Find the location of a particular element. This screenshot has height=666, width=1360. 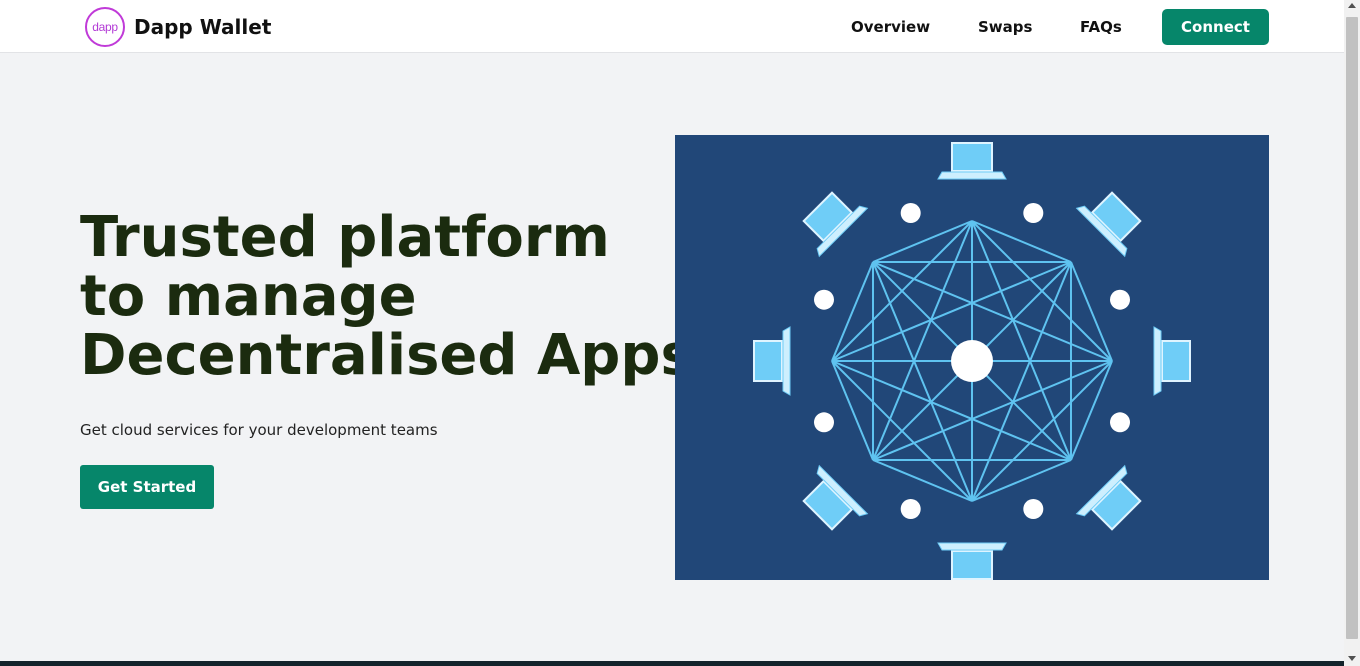

hero-title-line: to manage is located at coordinates (248, 296).